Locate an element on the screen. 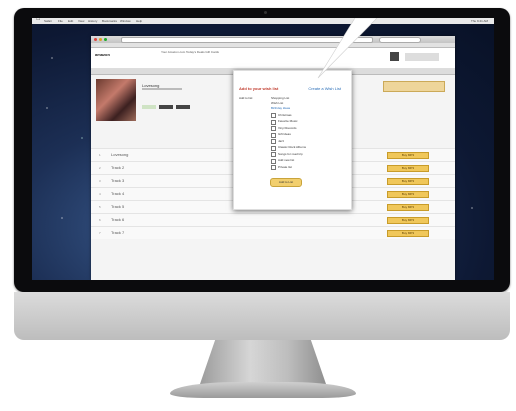 Image resolution: width=516 pixels, height=411 pixels. cart-area is located at coordinates (422, 57).